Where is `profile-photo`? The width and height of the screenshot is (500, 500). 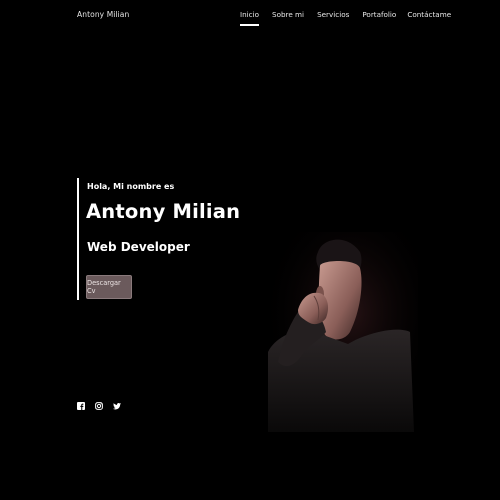 profile-photo is located at coordinates (343, 332).